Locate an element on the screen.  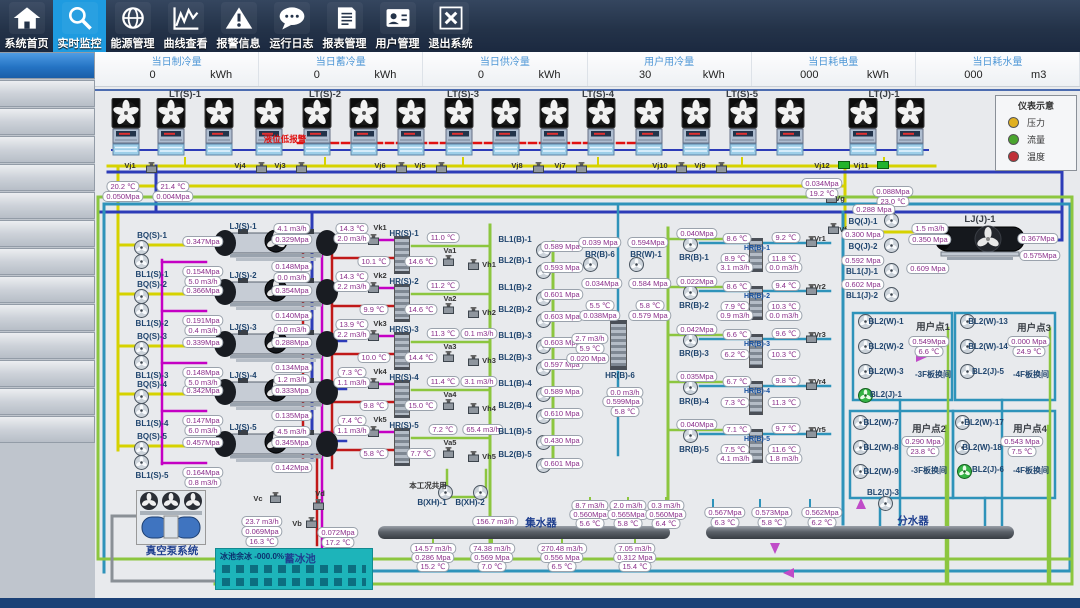
toolbar-button: 运行日志 is located at coordinates (291, 26).